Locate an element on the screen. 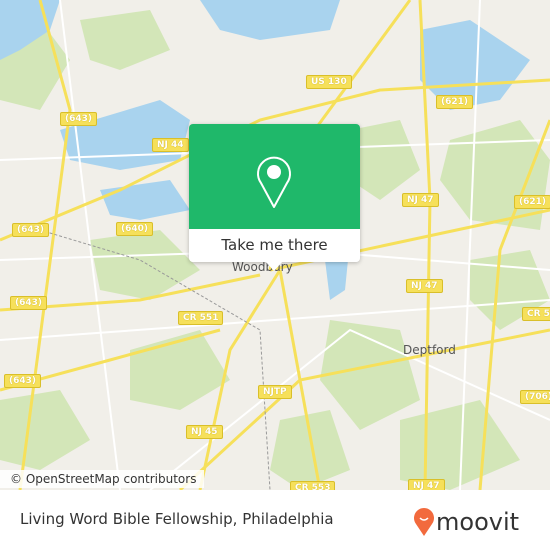 The width and height of the screenshot is (550, 550). road-shield: (706) is located at coordinates (535, 397).